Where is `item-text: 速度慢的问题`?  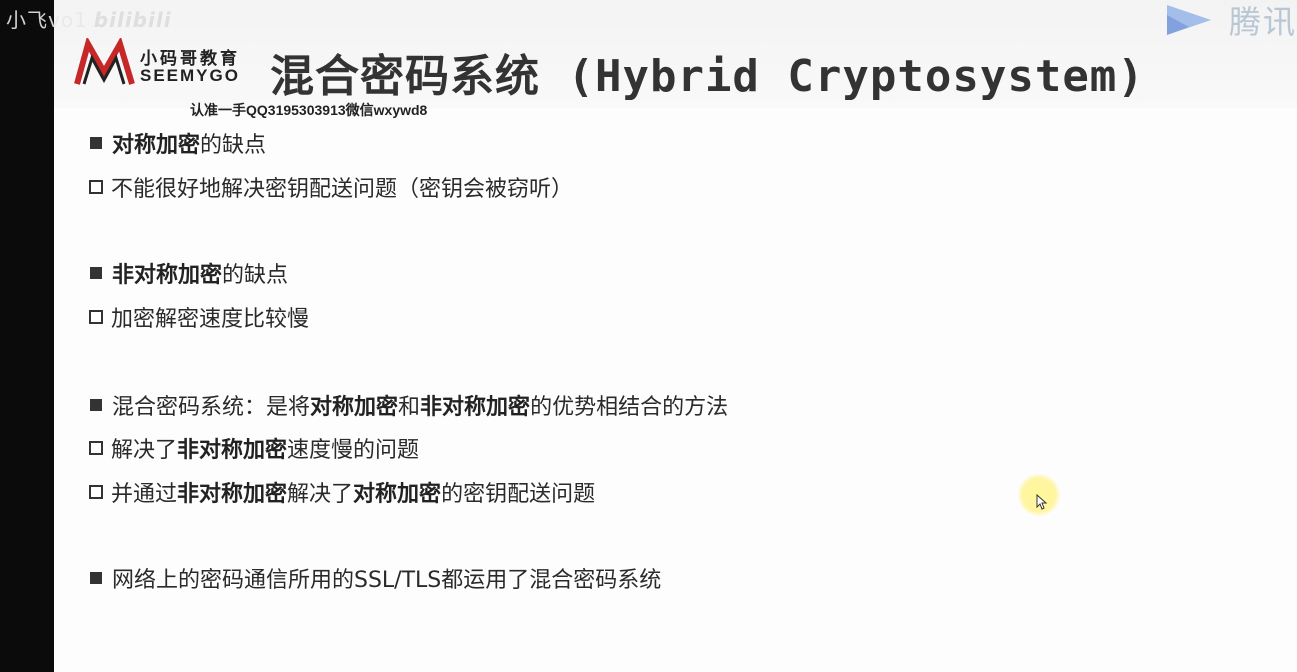 item-text: 速度慢的问题 is located at coordinates (353, 450).